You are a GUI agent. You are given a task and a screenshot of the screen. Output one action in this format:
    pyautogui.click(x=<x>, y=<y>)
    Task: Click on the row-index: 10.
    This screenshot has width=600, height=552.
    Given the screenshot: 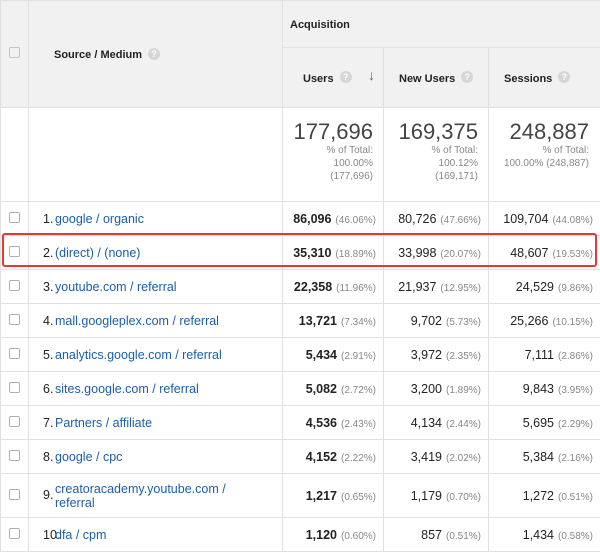 What is the action you would take?
    pyautogui.click(x=52, y=534)
    